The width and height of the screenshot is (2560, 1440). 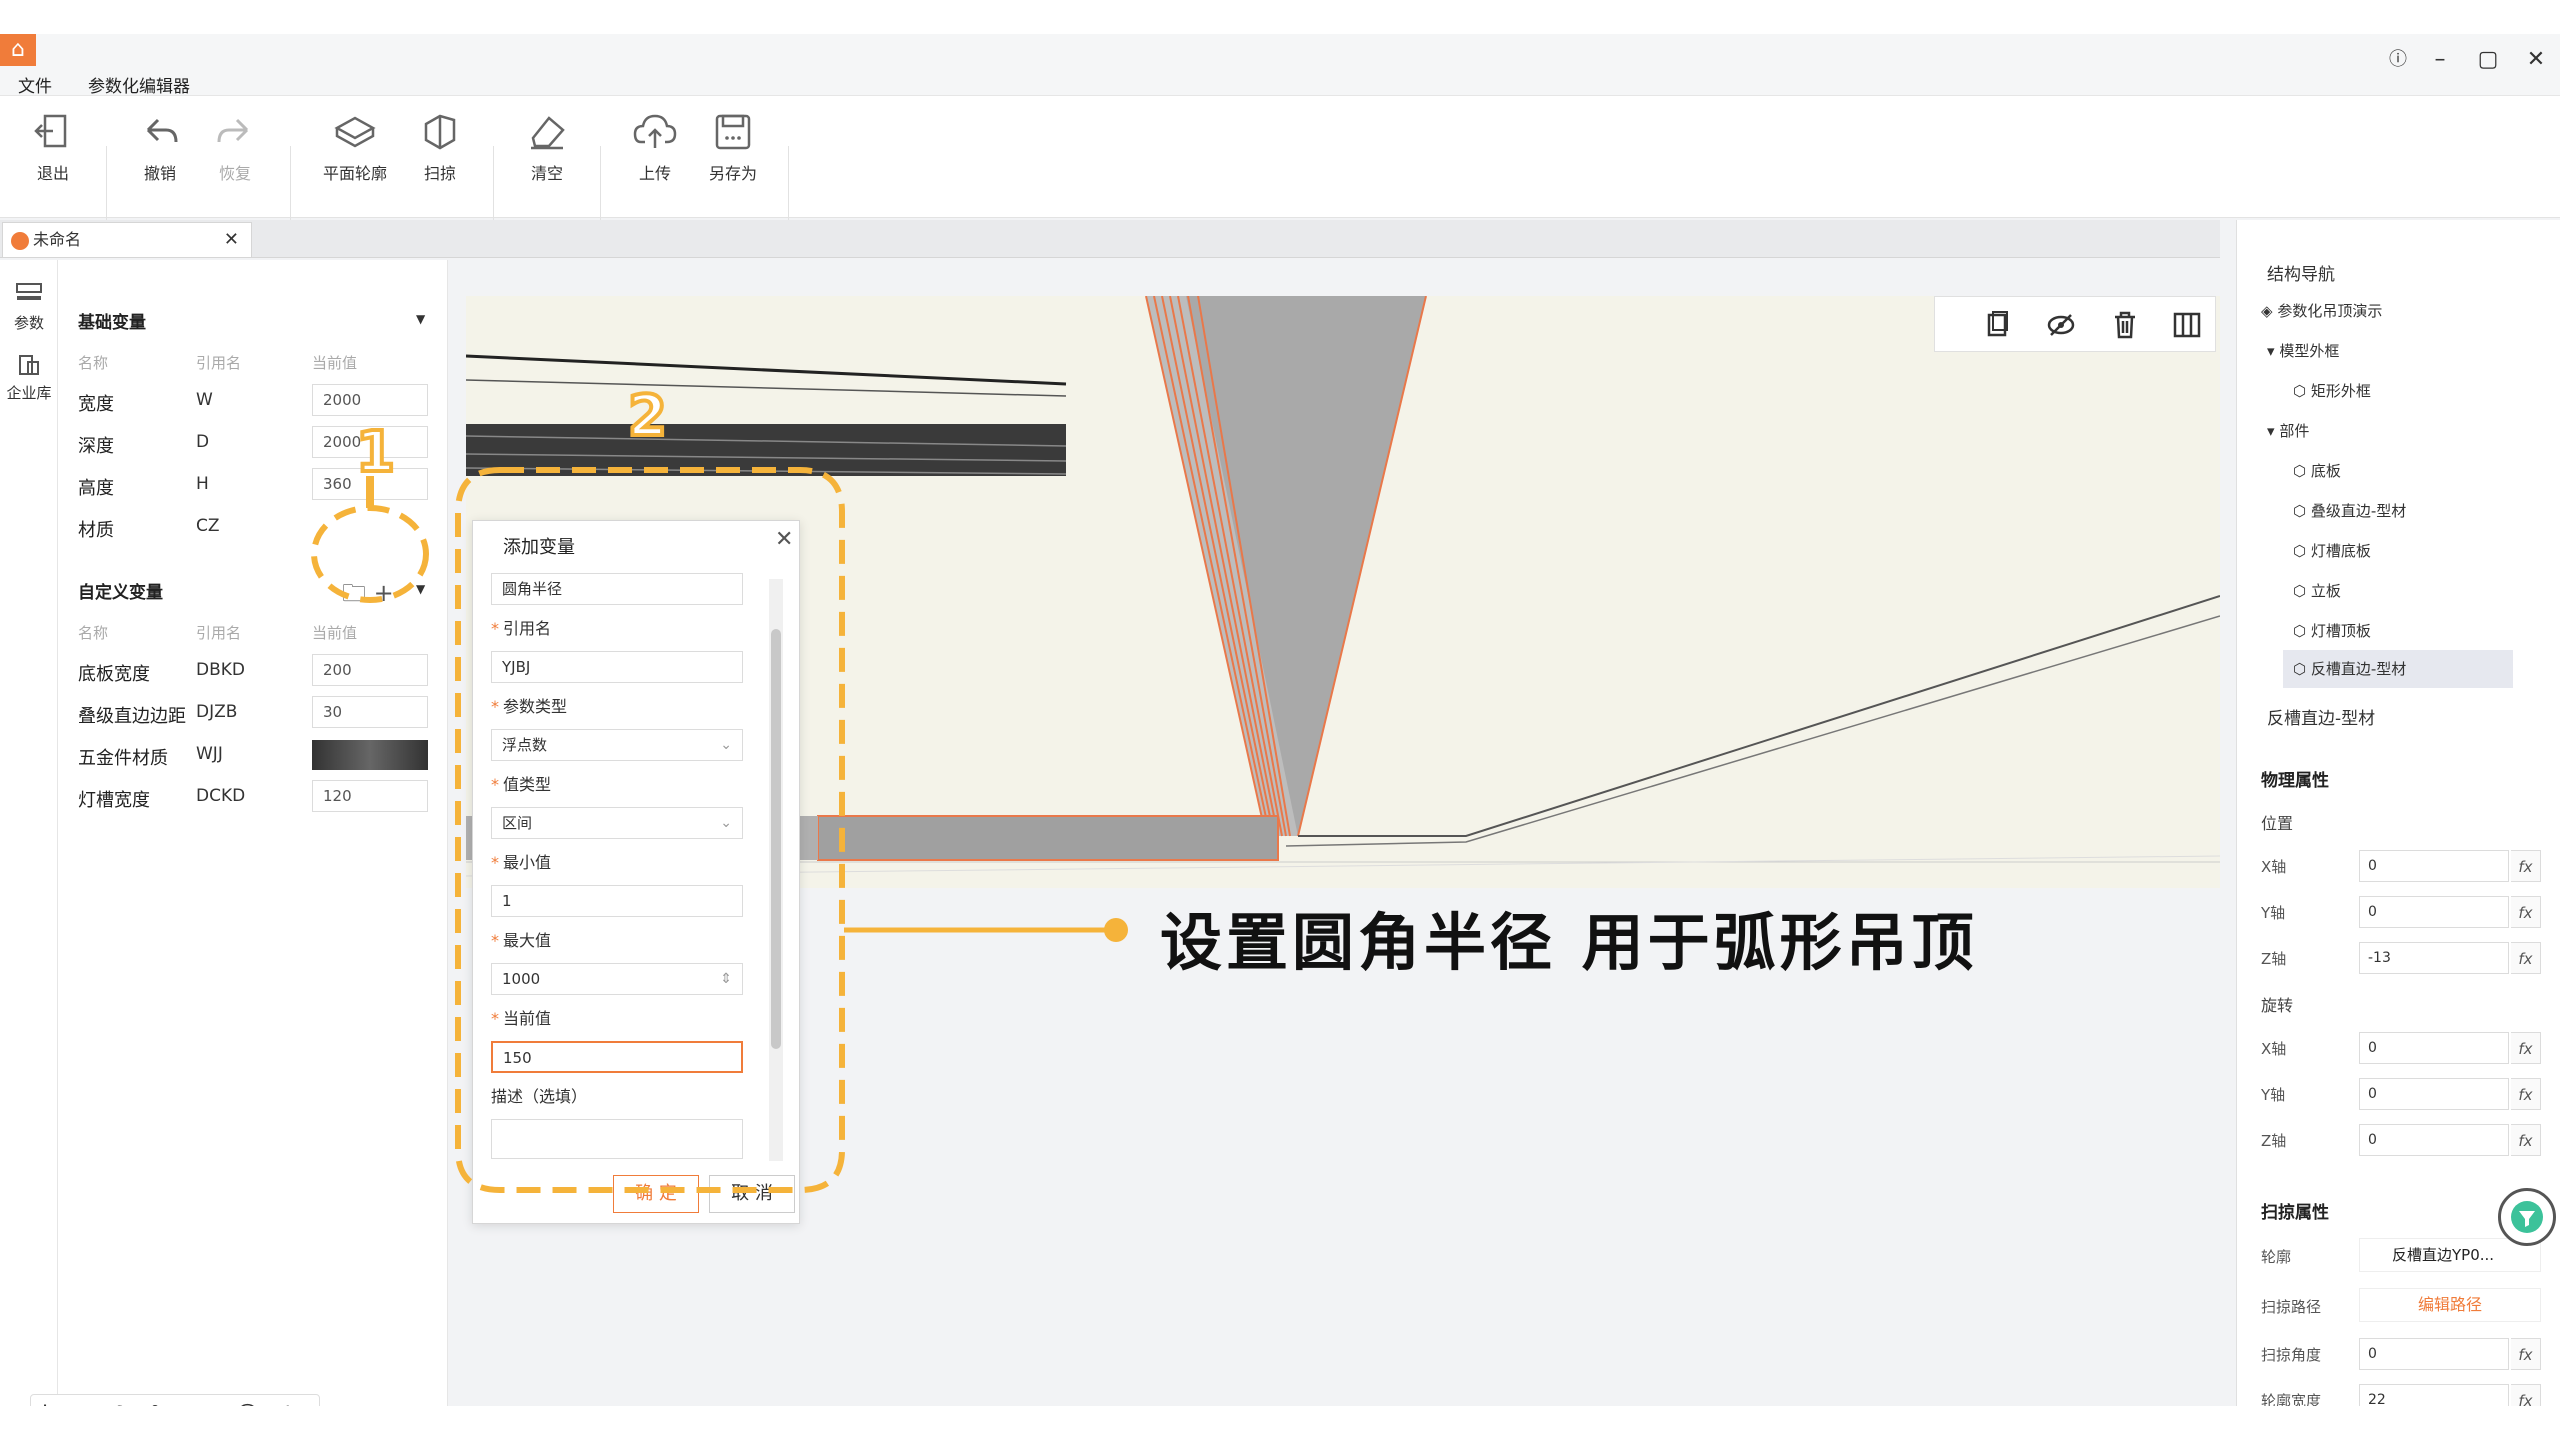 I want to click on ime-language-toggle: 中, so click(x=79, y=1403).